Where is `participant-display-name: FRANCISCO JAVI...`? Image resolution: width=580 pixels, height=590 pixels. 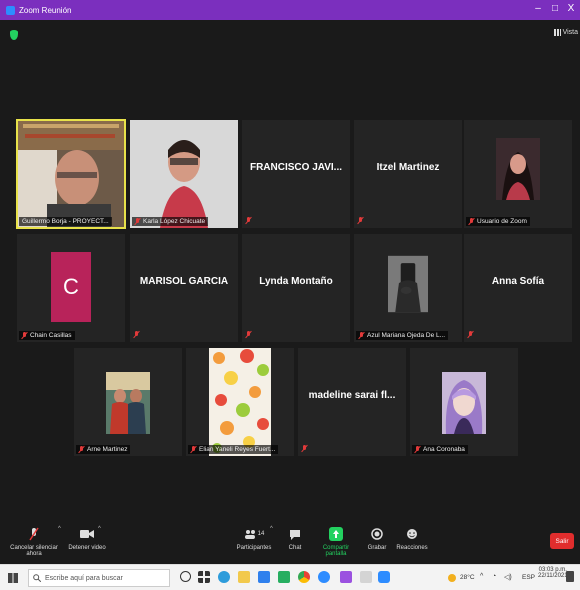 participant-display-name: FRANCISCO JAVI... is located at coordinates (296, 167).